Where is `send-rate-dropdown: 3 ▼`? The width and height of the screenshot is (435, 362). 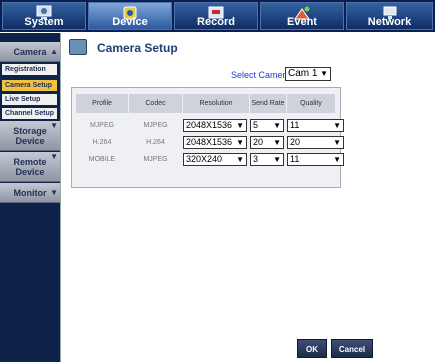 send-rate-dropdown: 3 ▼ is located at coordinates (267, 159).